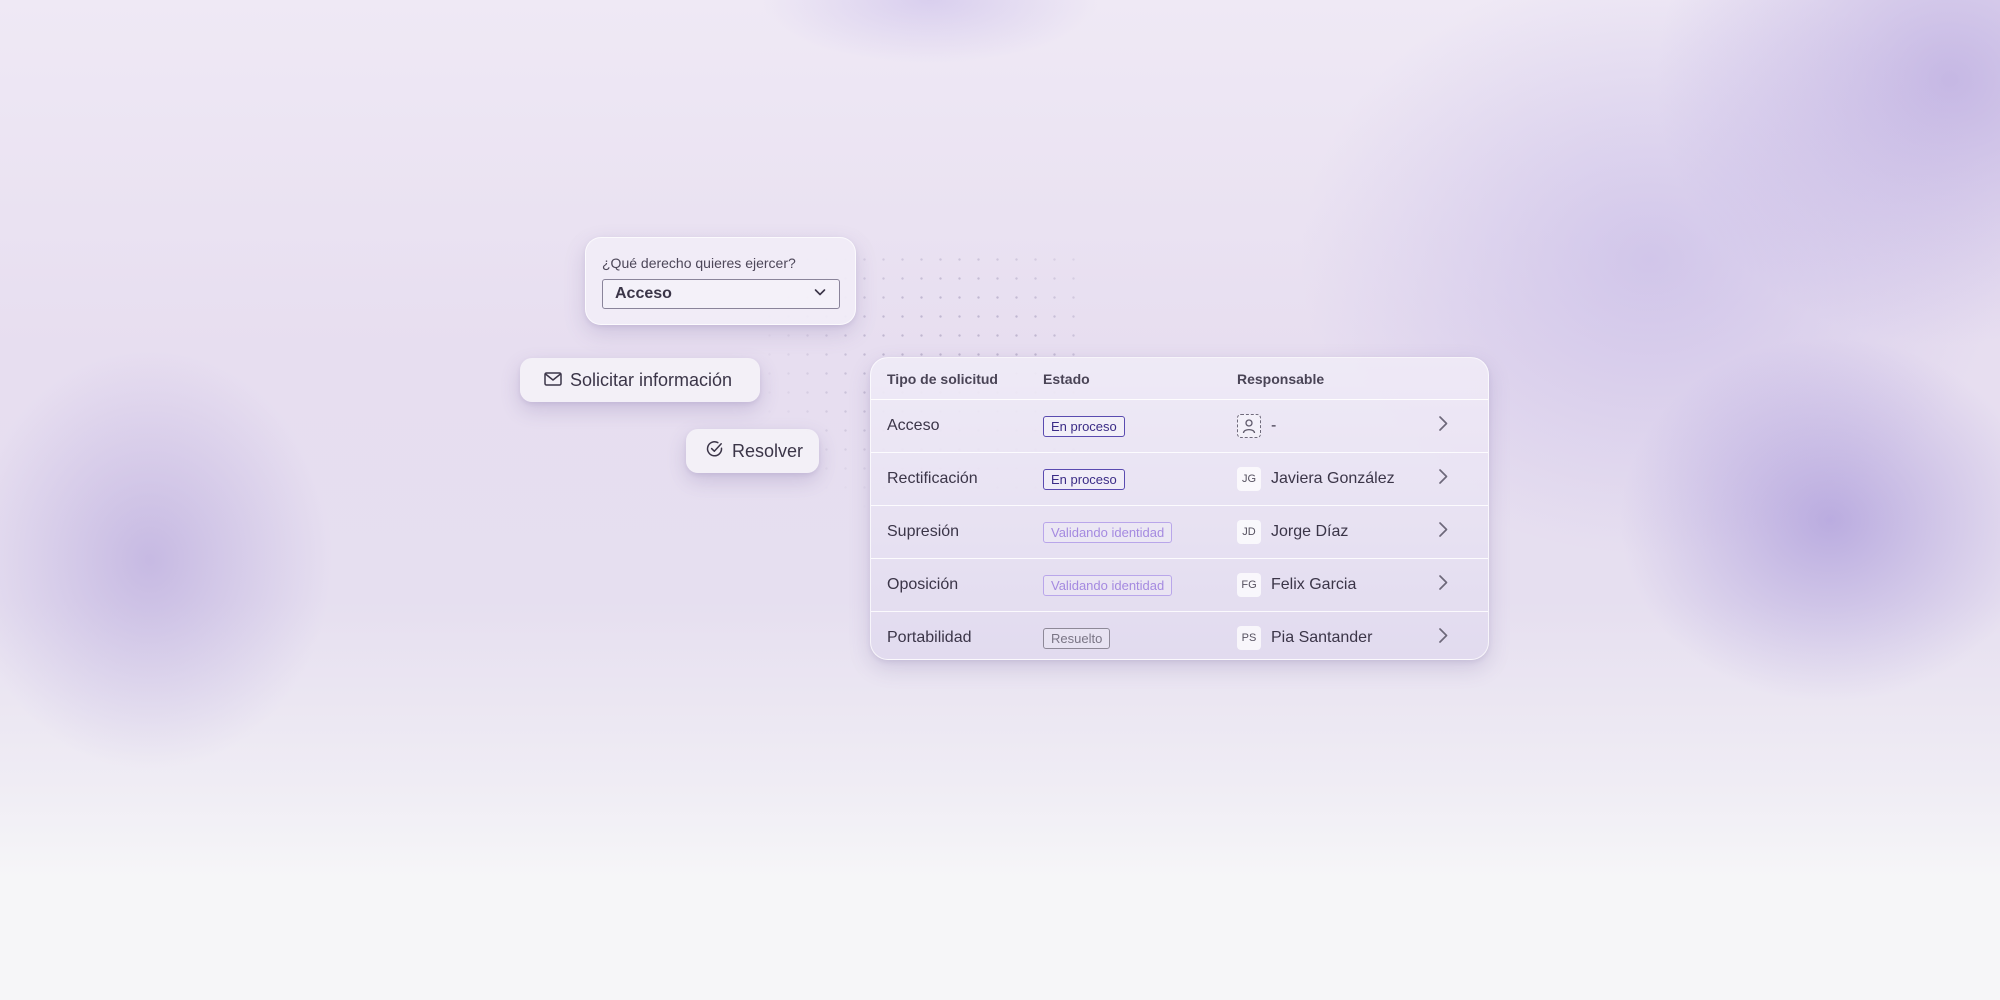 The image size is (2000, 1000). Describe the element at coordinates (1281, 378) in the screenshot. I see `column-header-assignee: Responsable` at that location.